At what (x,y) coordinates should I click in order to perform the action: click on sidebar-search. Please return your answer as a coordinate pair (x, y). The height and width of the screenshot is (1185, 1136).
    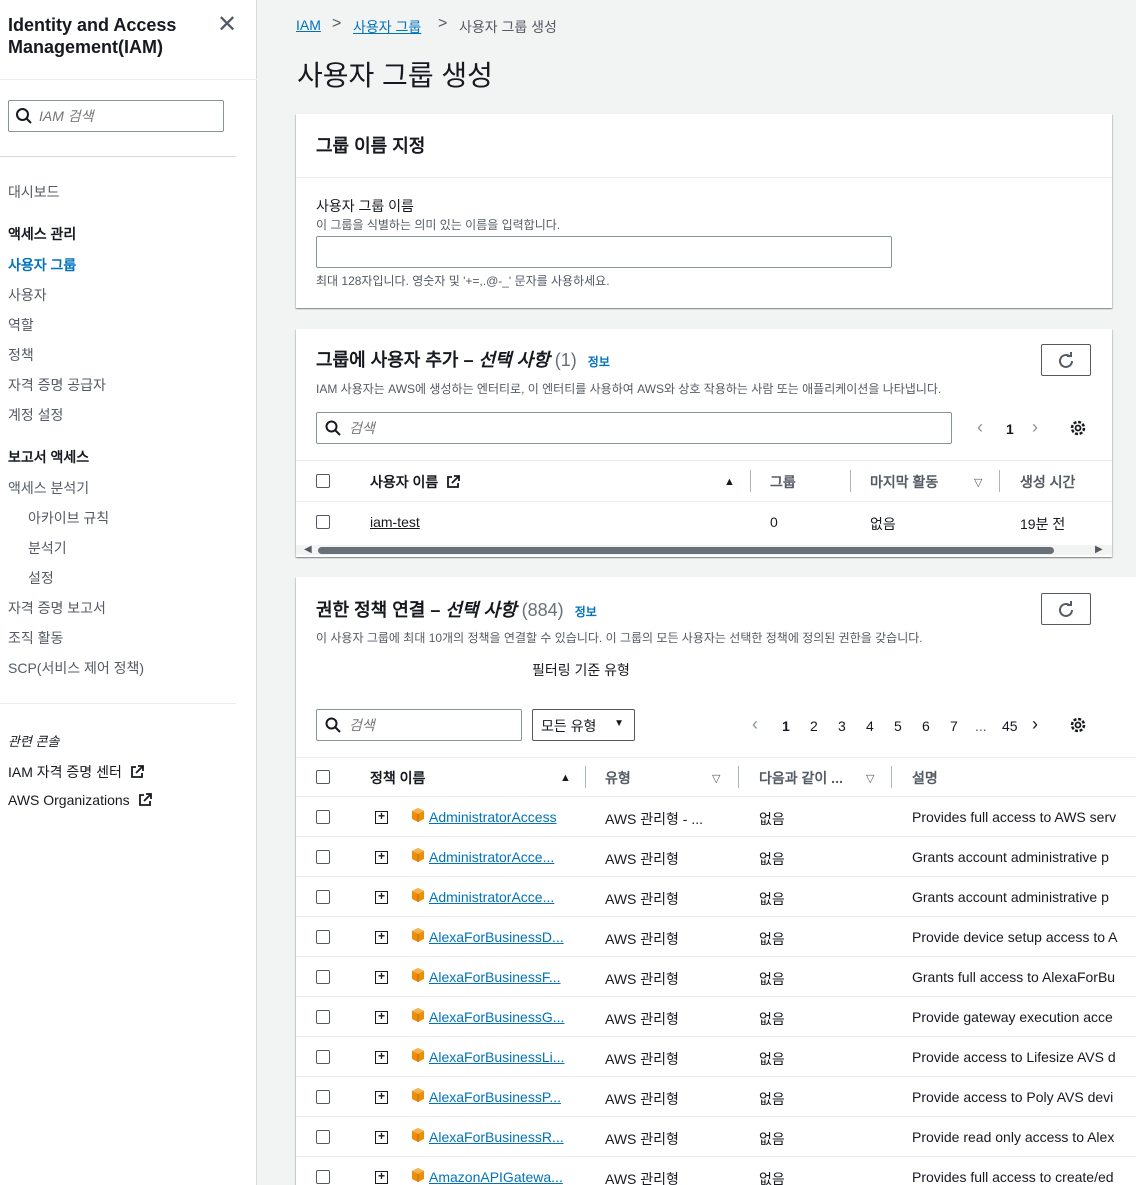
    Looking at the image, I should click on (116, 116).